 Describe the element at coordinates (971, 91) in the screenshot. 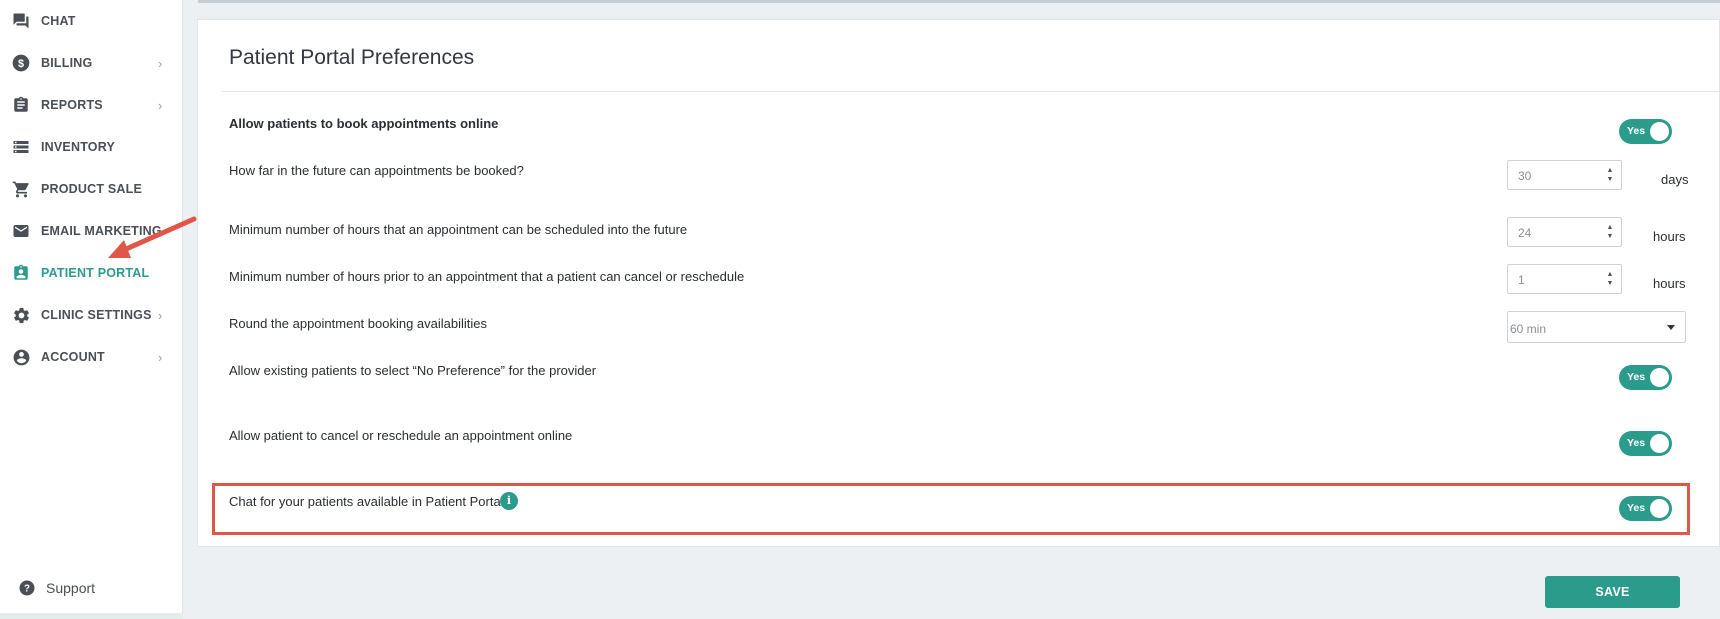

I see `title-divider` at that location.